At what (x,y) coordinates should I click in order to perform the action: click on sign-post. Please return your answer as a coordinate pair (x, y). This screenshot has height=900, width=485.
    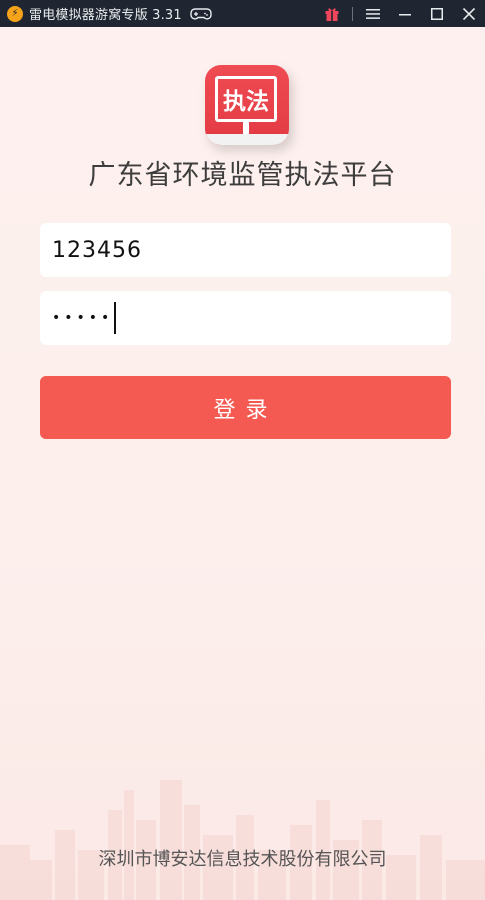
    Looking at the image, I should click on (246, 128).